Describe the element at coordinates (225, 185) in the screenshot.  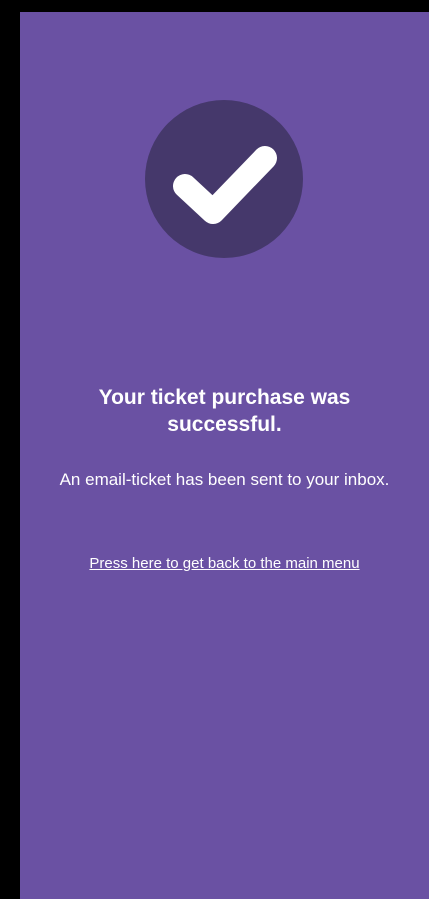
I see `checkmark-icon` at that location.